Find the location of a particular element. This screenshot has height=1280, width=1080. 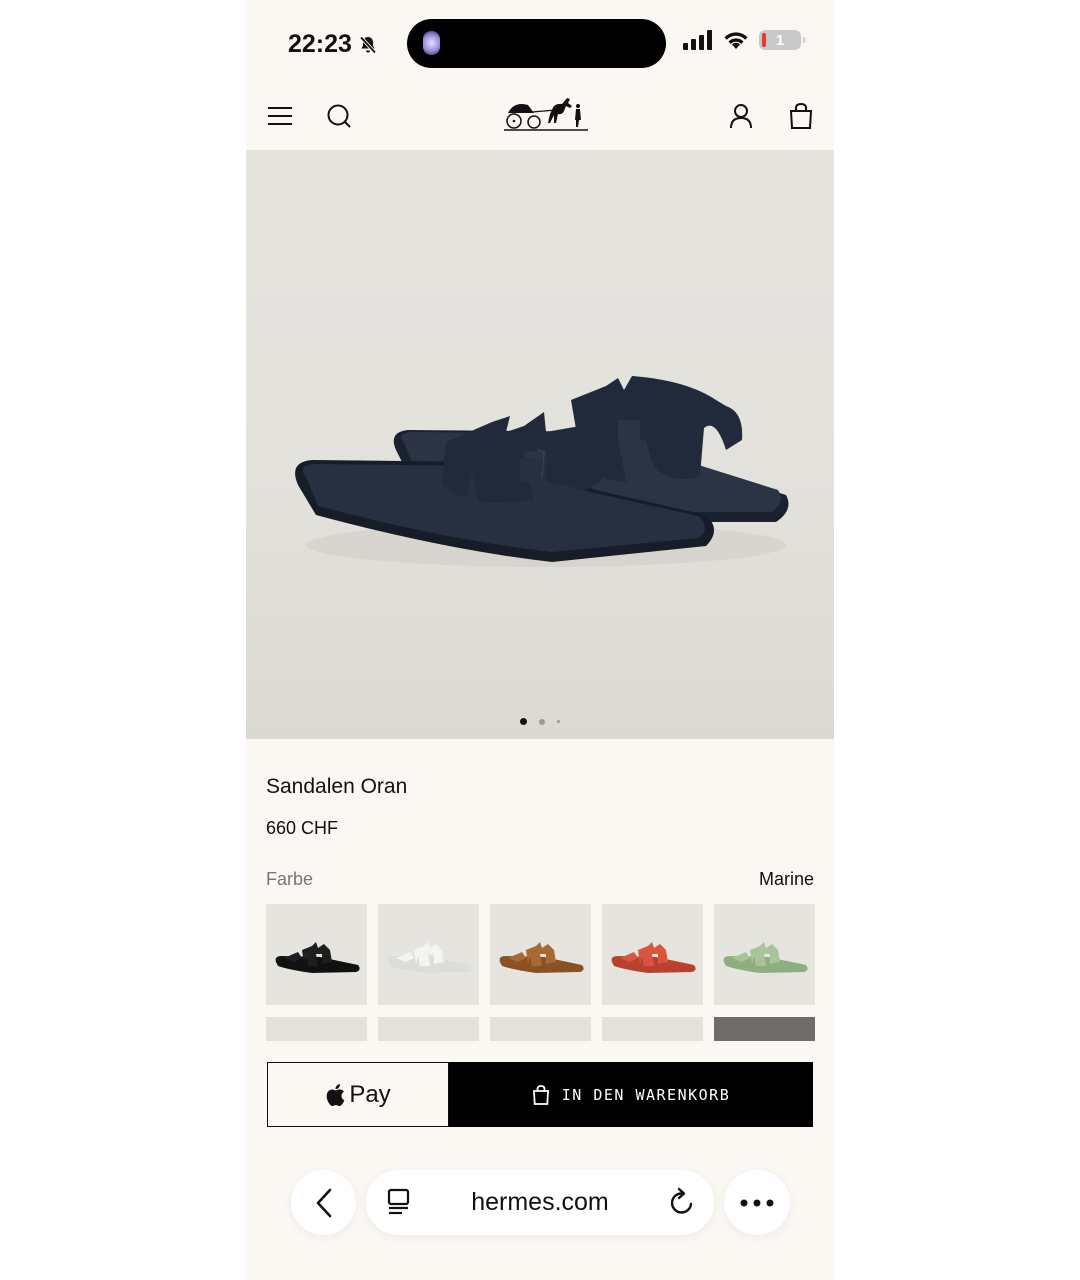

sandal-product-image is located at coordinates (542, 471).